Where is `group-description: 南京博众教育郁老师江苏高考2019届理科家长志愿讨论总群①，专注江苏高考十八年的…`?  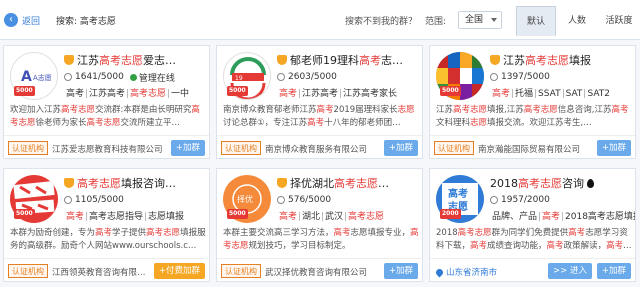 group-description: 南京博众教育郁老师江苏高考2019届理科家长志愿讨论总群①，专注江苏高考十八年的… is located at coordinates (319, 116).